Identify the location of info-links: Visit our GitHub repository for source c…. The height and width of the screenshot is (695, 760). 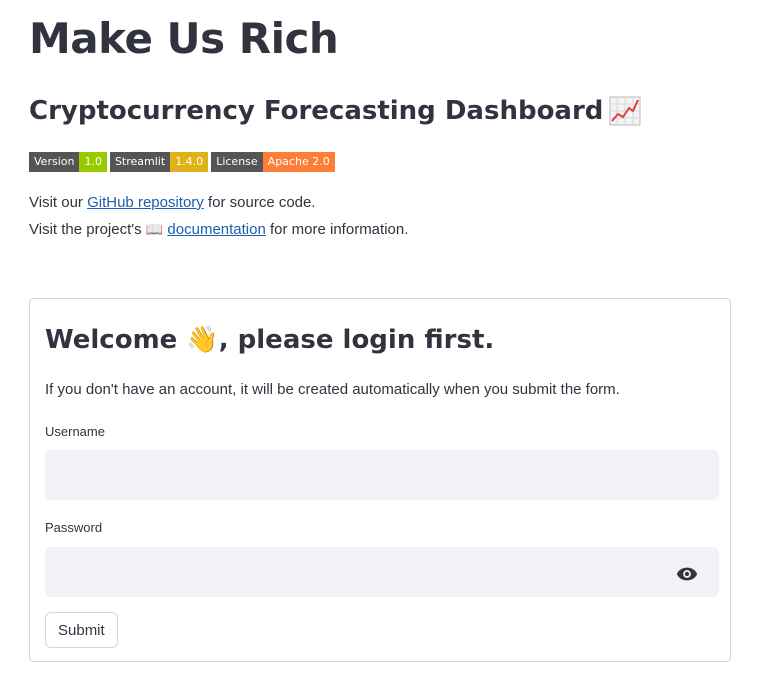
(218, 216).